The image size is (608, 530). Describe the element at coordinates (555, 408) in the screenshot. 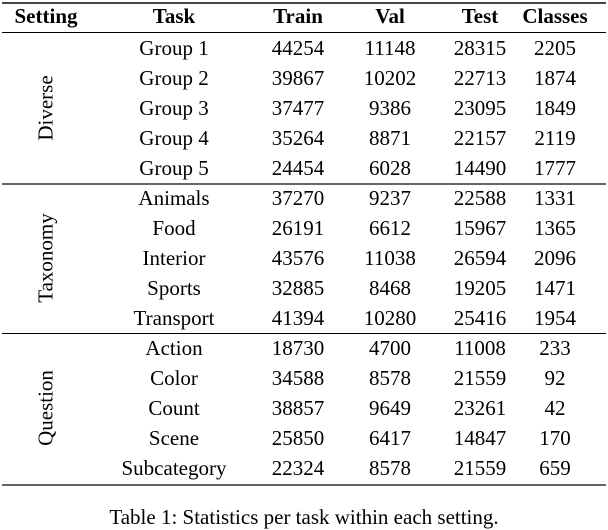

I see `cell-classes: 42` at that location.